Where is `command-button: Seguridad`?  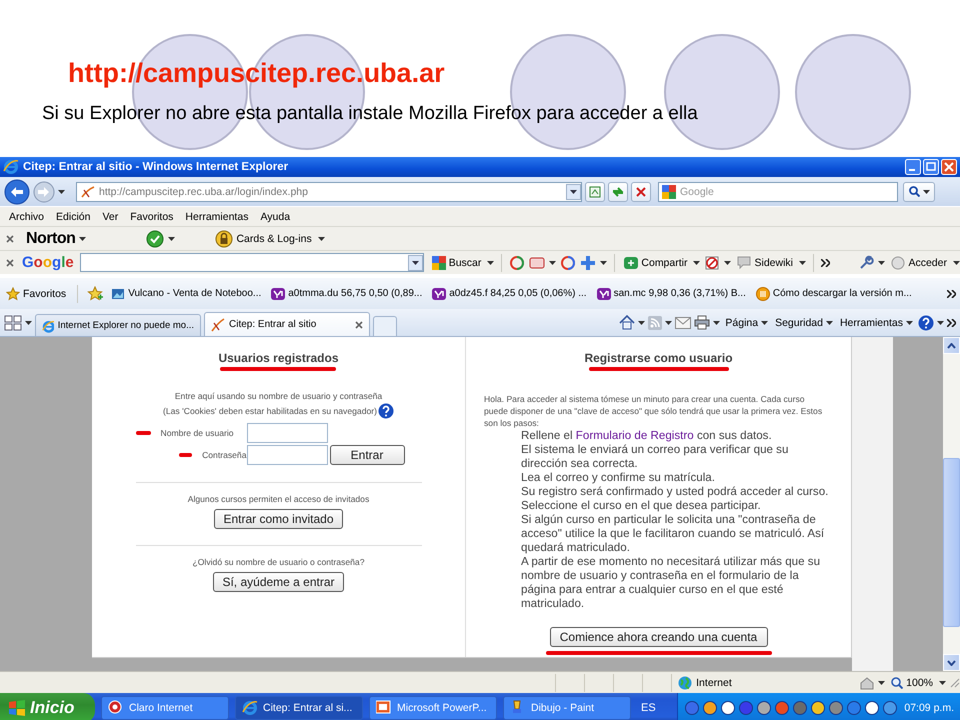
command-button: Seguridad is located at coordinates (804, 322).